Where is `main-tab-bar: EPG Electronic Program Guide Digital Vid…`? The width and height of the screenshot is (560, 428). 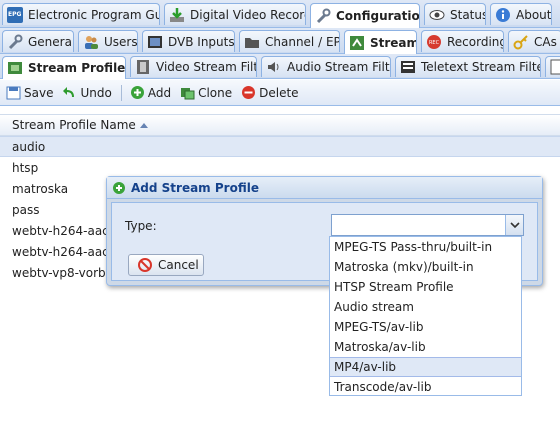 main-tab-bar: EPG Electronic Program Guide Digital Vid… is located at coordinates (280, 14).